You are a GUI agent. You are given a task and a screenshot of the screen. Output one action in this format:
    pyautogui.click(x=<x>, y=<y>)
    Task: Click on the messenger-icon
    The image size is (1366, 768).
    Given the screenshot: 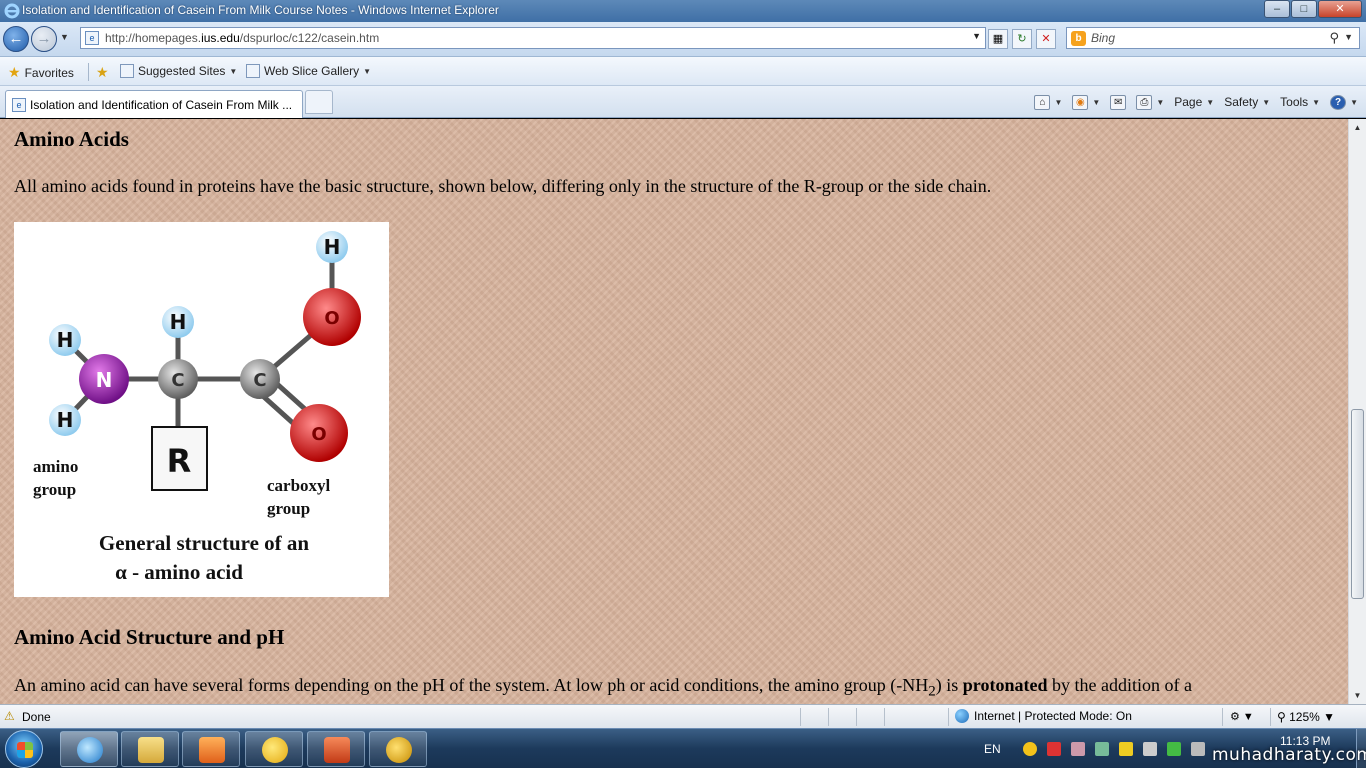 What is the action you would take?
    pyautogui.click(x=275, y=750)
    